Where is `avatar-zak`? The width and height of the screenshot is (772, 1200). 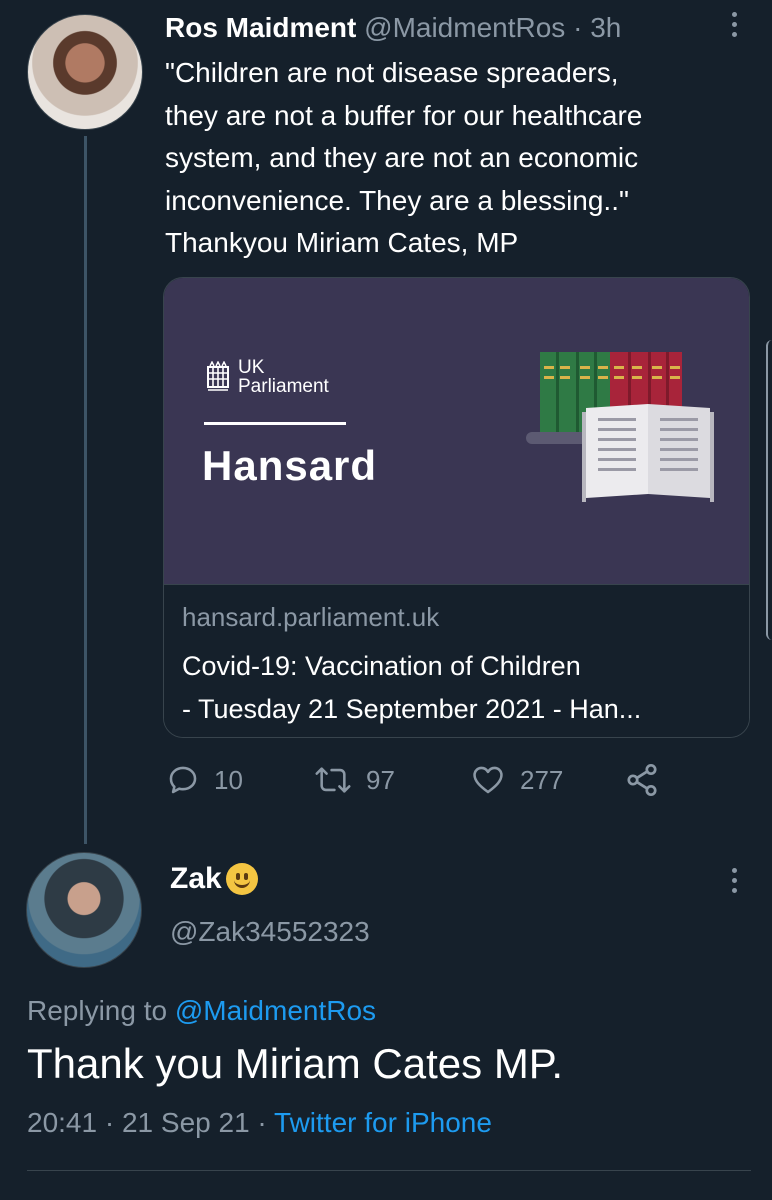
avatar-zak is located at coordinates (84, 910).